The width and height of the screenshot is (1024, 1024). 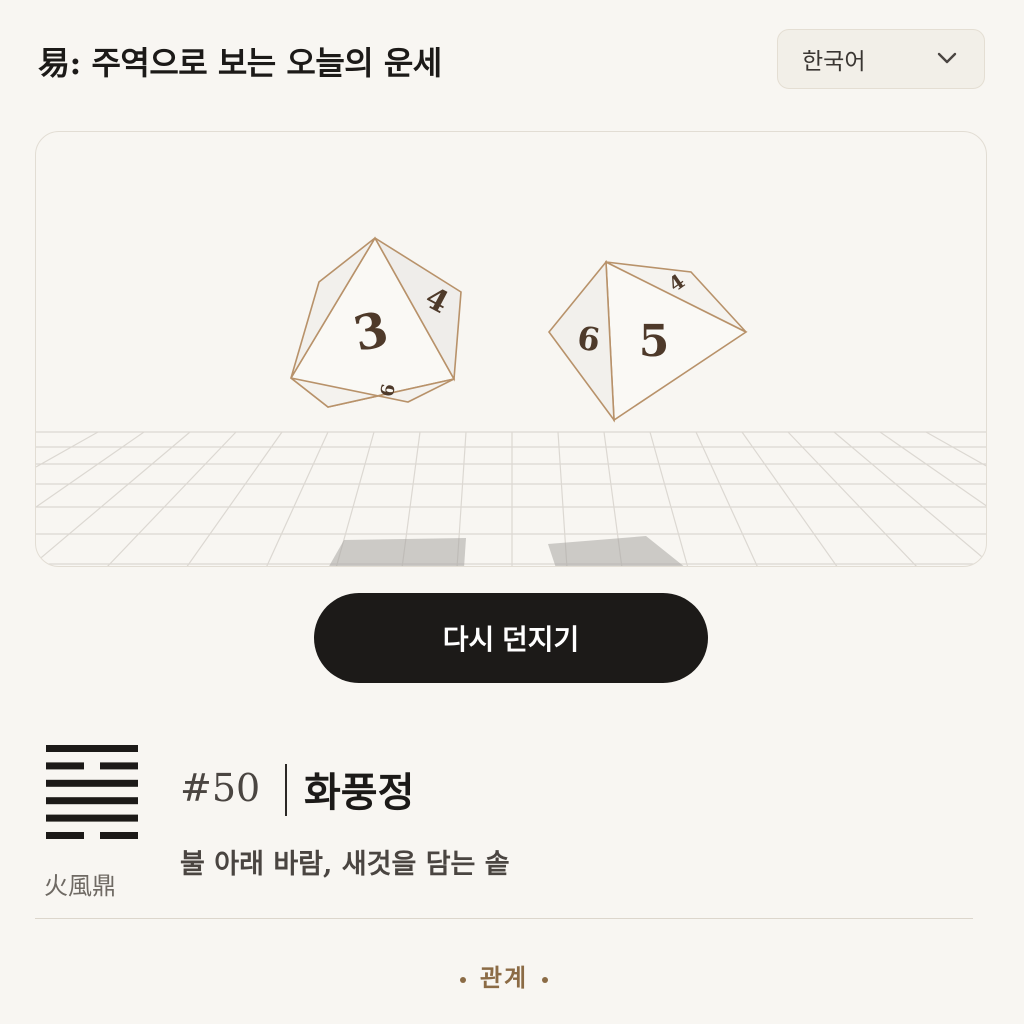 I want to click on die-right-front-number: 5, so click(x=654, y=341).